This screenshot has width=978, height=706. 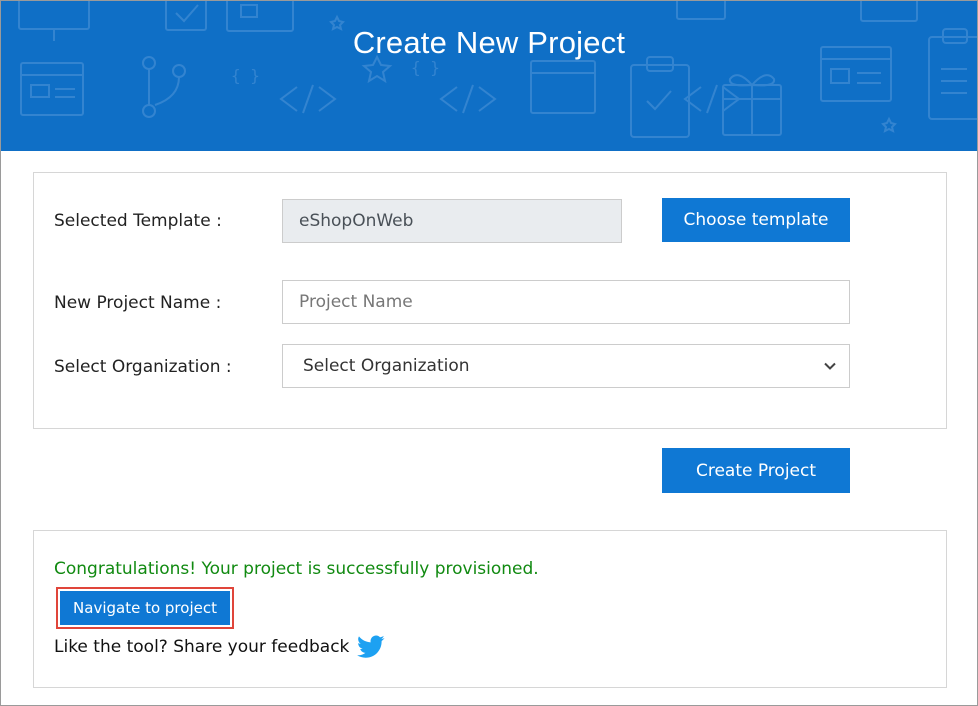 I want to click on project-name-field, so click(x=566, y=302).